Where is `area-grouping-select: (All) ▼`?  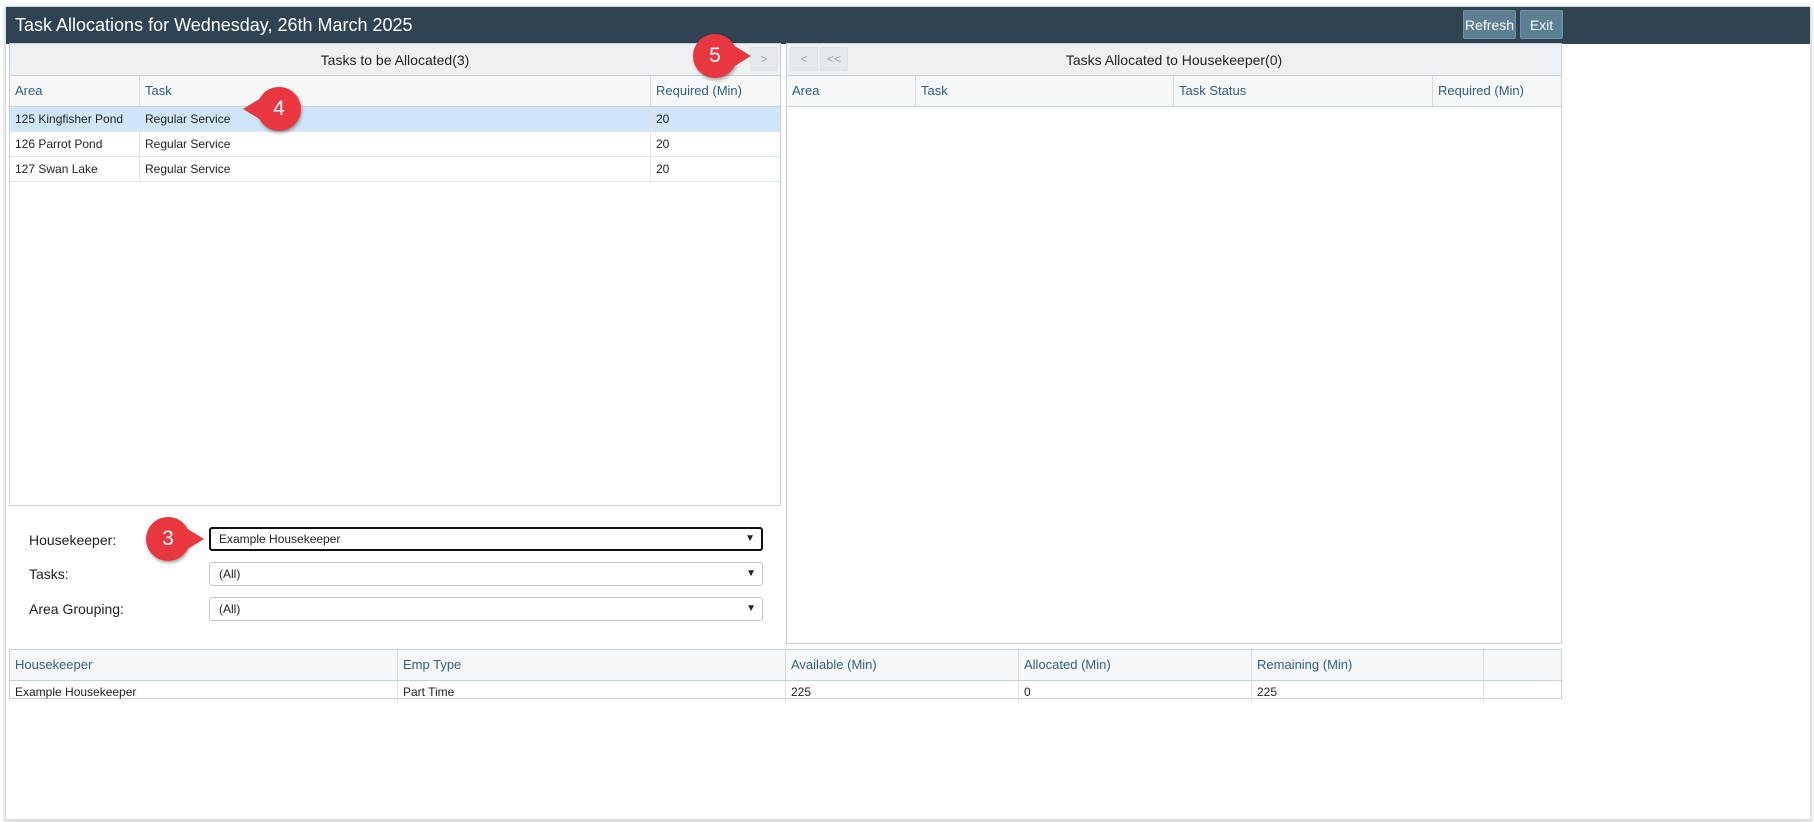 area-grouping-select: (All) ▼ is located at coordinates (486, 609).